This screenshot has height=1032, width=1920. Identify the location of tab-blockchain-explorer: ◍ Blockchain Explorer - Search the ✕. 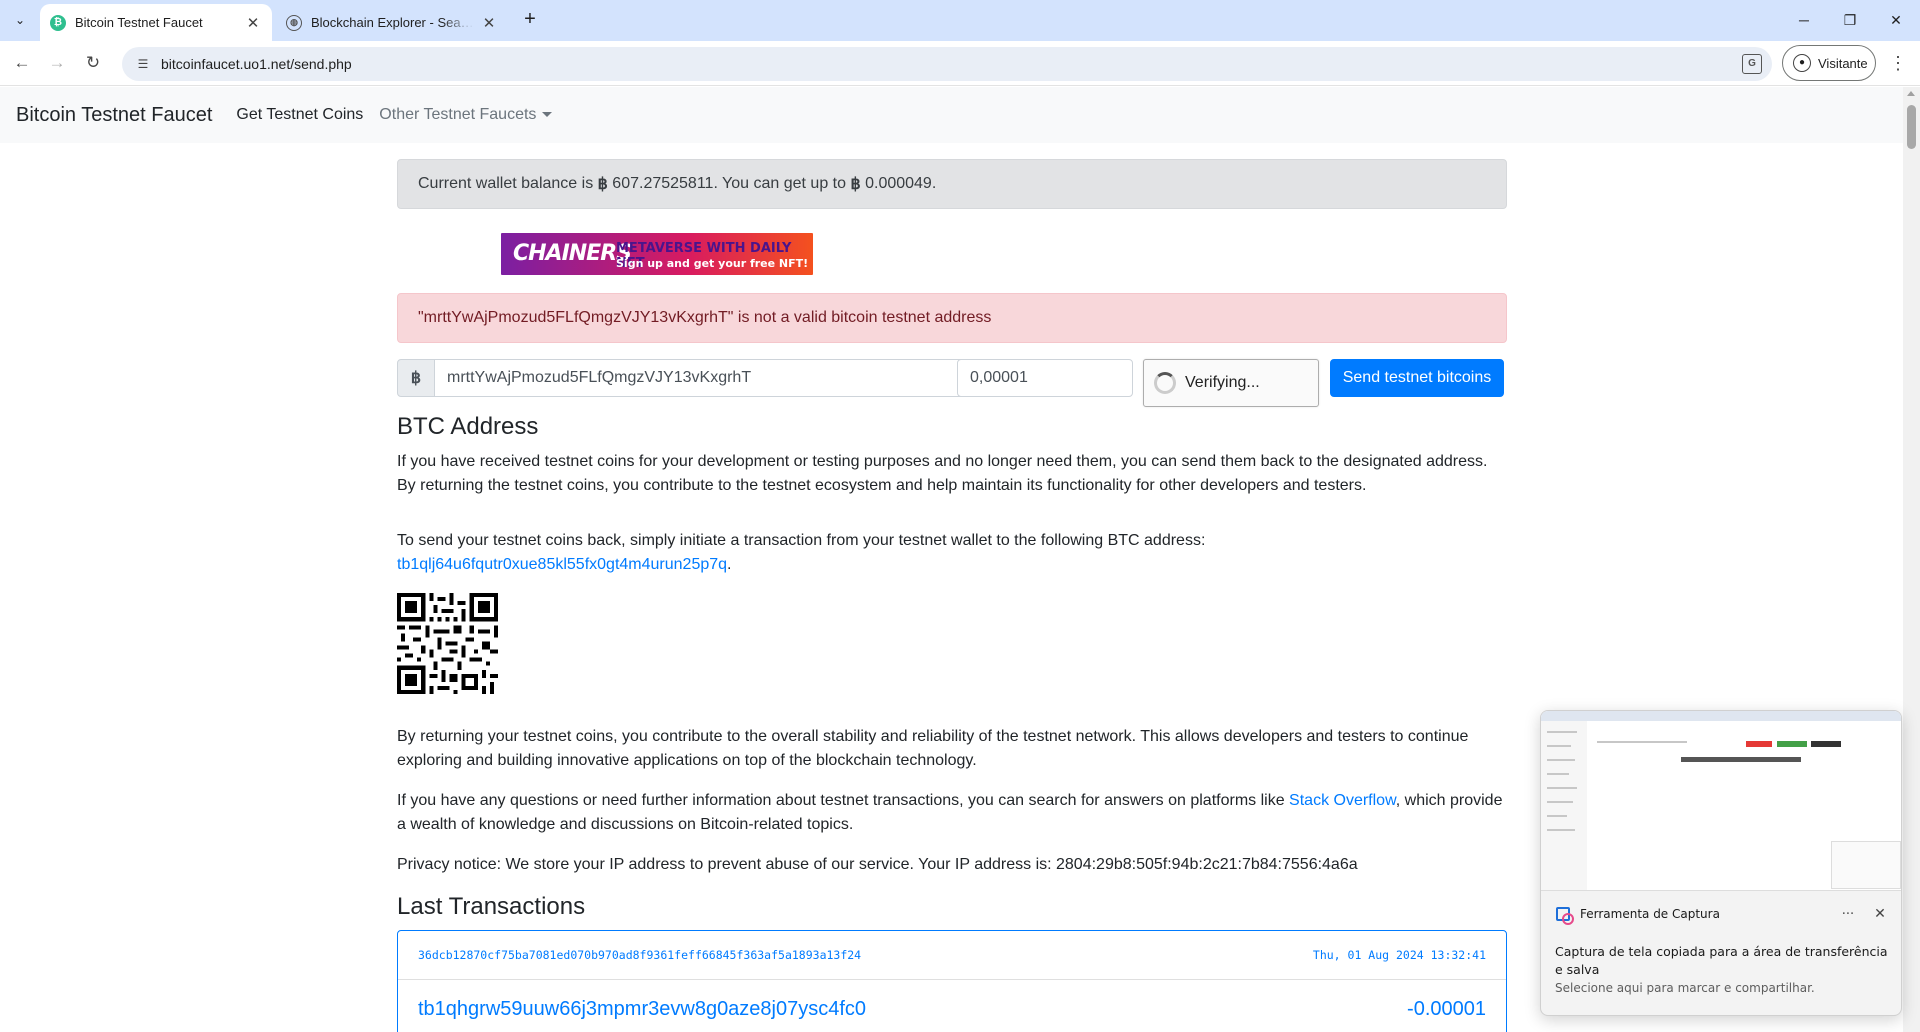
(392, 22).